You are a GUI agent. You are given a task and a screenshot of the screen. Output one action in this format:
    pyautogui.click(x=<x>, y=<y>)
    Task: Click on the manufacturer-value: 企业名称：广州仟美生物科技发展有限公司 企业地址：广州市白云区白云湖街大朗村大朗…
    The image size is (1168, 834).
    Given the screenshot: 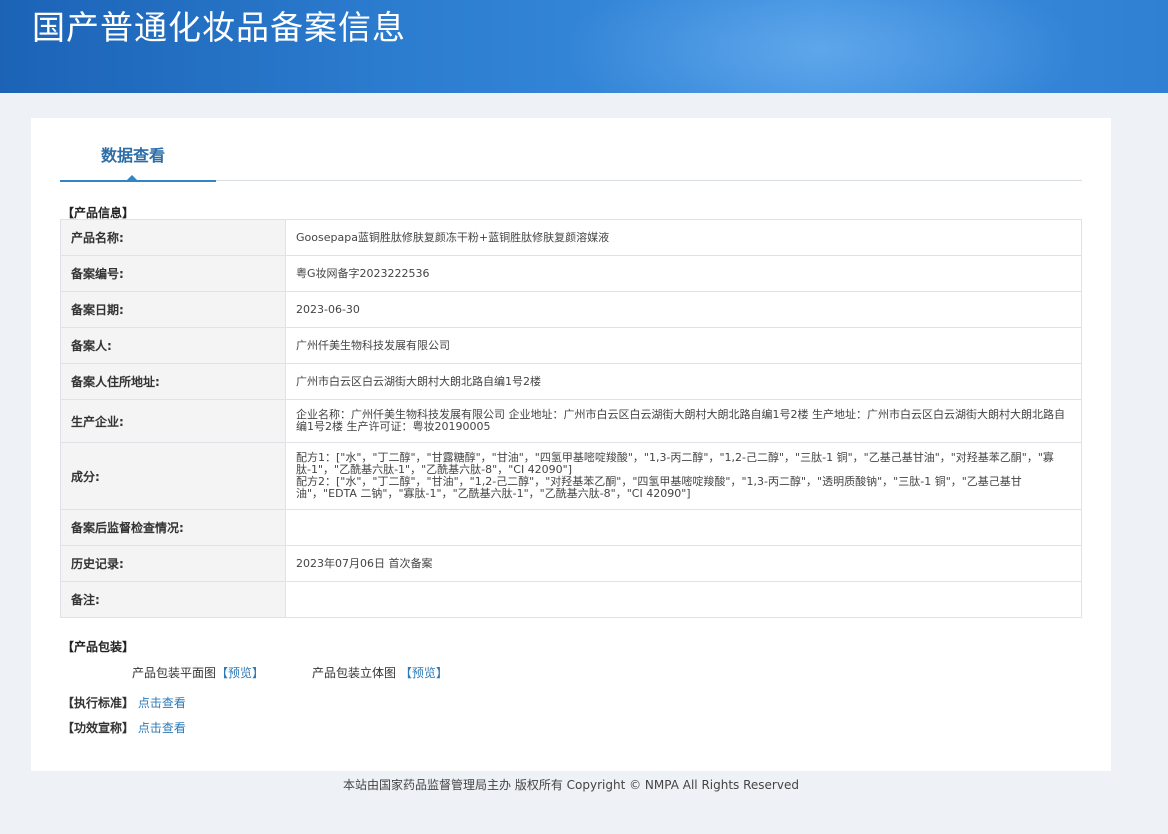 What is the action you would take?
    pyautogui.click(x=683, y=421)
    